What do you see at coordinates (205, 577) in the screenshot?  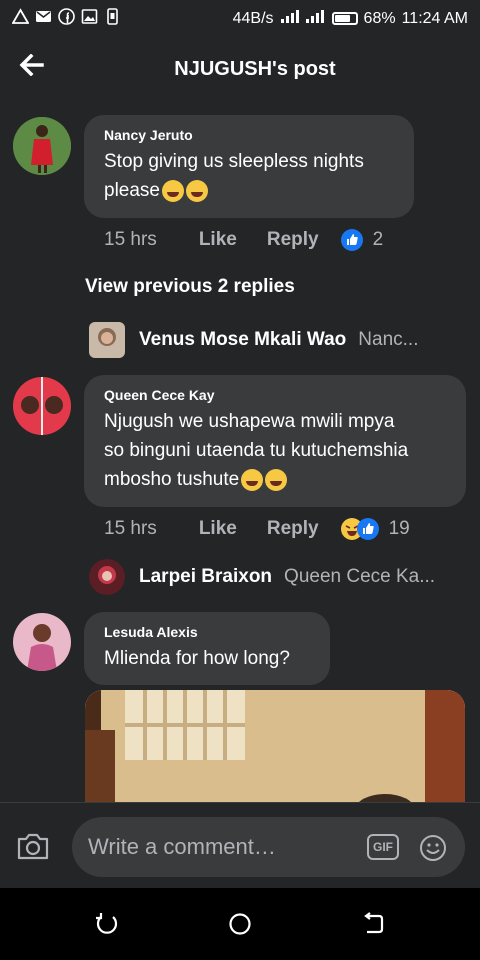 I see `reply-author: Larpei Braixon` at bounding box center [205, 577].